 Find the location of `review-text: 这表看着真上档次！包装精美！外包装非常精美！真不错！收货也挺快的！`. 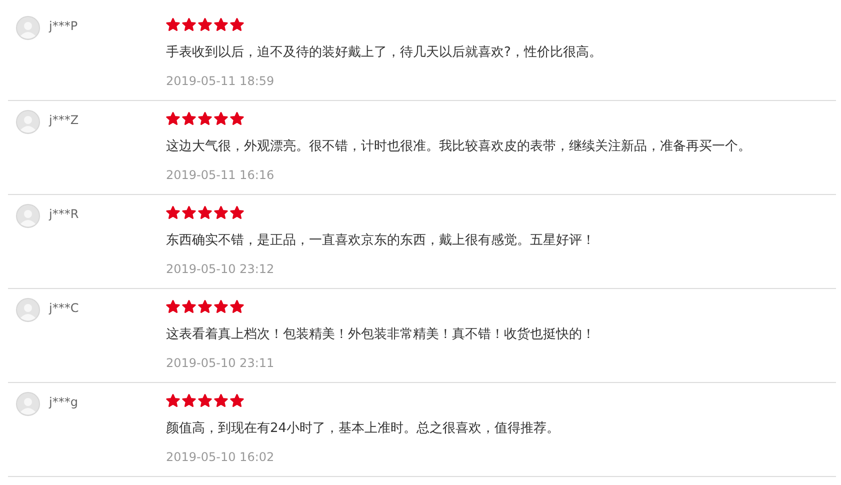

review-text: 这表看着真上档次！包装精美！外包装非常精美！真不错！收货也挺快的！ is located at coordinates (380, 335).